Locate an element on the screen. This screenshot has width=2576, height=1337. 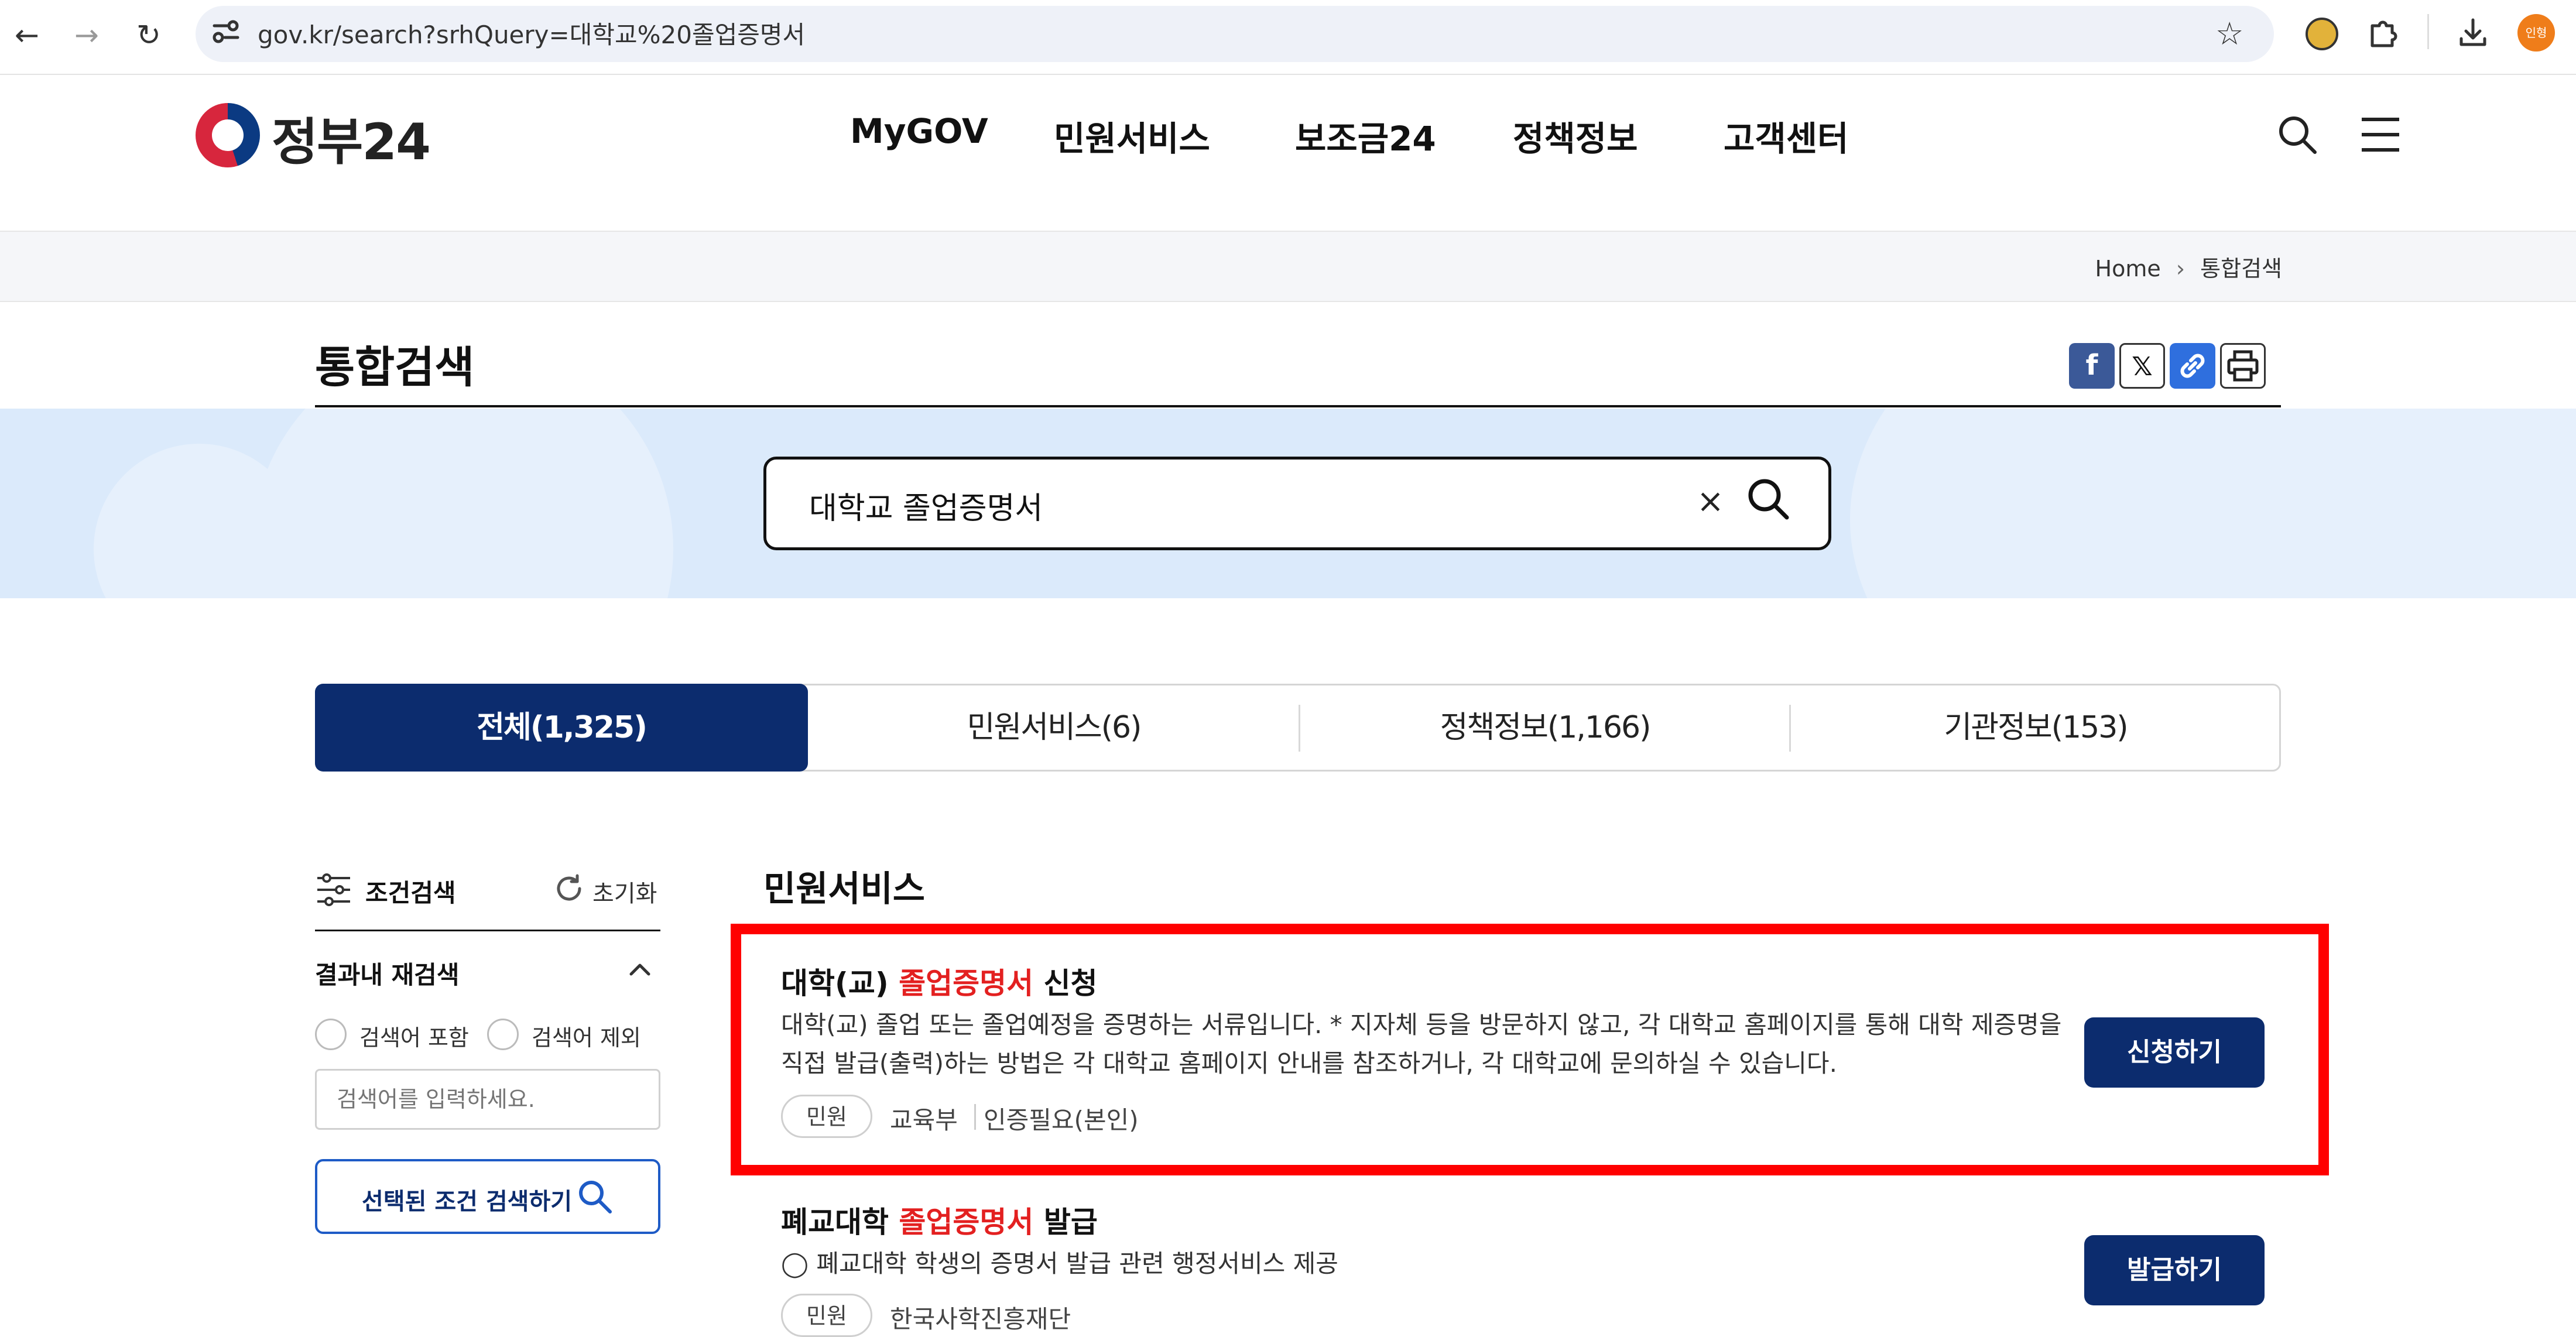
bookmark-star-icon: ☆ is located at coordinates (2229, 33).